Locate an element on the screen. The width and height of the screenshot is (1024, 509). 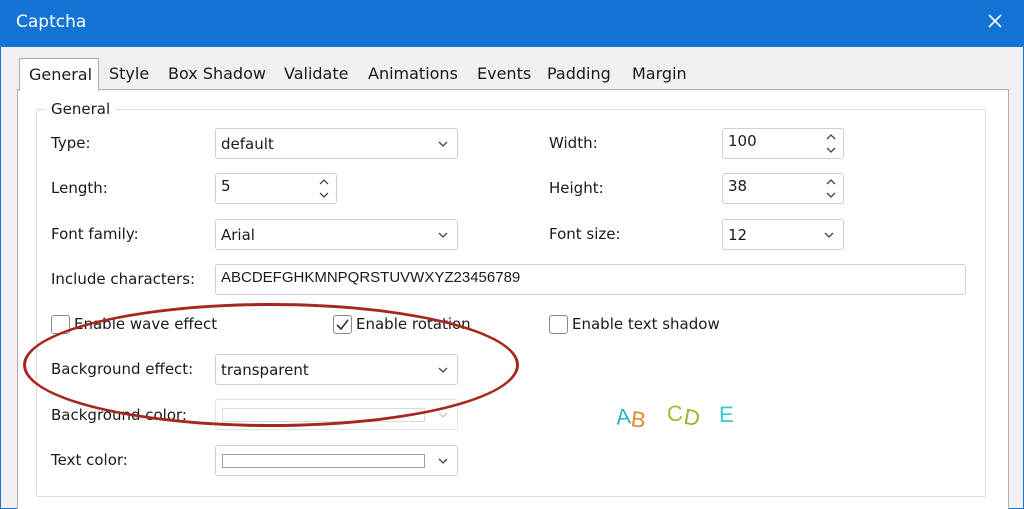
text-color-swatch is located at coordinates (323, 461).